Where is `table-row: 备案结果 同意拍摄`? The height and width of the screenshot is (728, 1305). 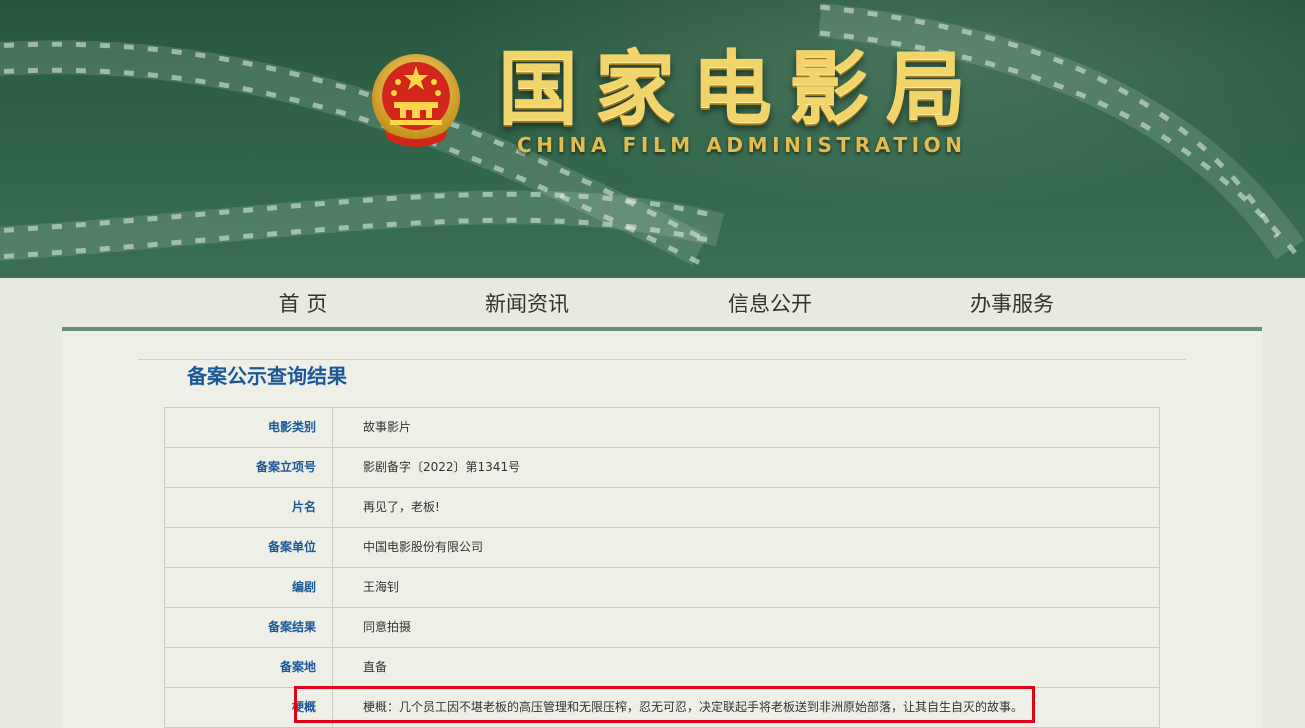 table-row: 备案结果 同意拍摄 is located at coordinates (662, 628).